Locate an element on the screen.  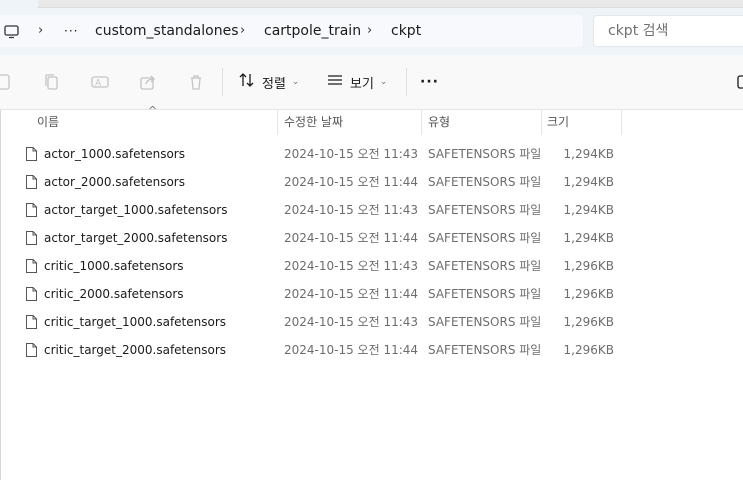
view-button: 보기 ⌄ is located at coordinates (356, 82).